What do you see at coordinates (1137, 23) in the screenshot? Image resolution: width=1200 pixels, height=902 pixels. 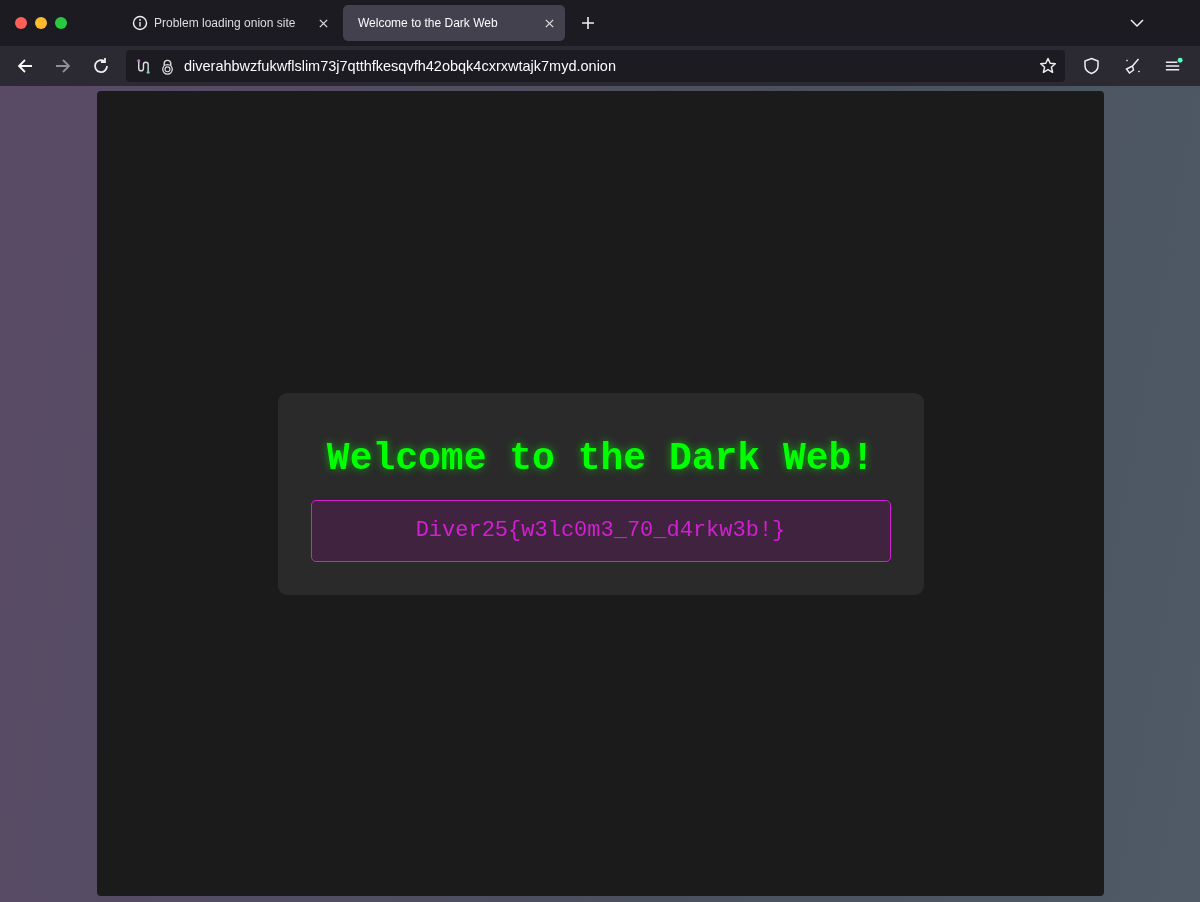 I see `chevron-down-icon` at bounding box center [1137, 23].